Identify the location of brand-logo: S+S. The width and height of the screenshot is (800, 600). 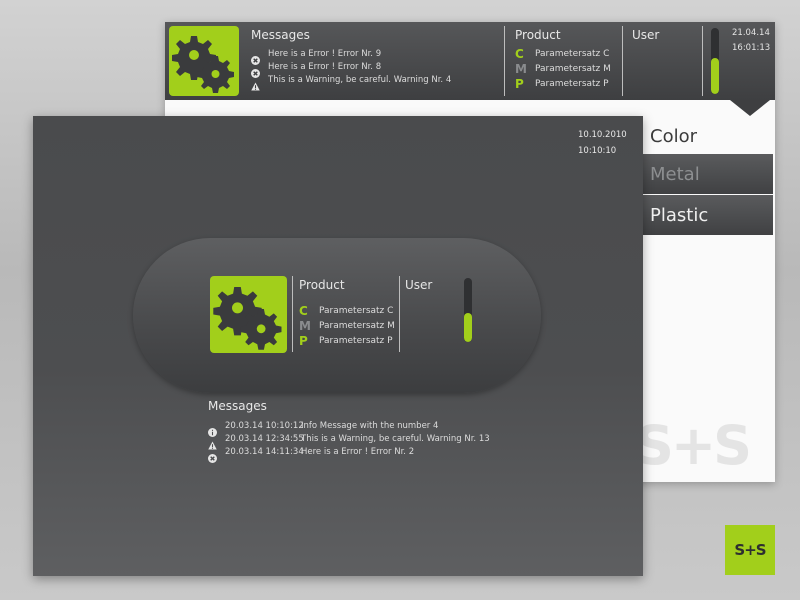
(750, 550).